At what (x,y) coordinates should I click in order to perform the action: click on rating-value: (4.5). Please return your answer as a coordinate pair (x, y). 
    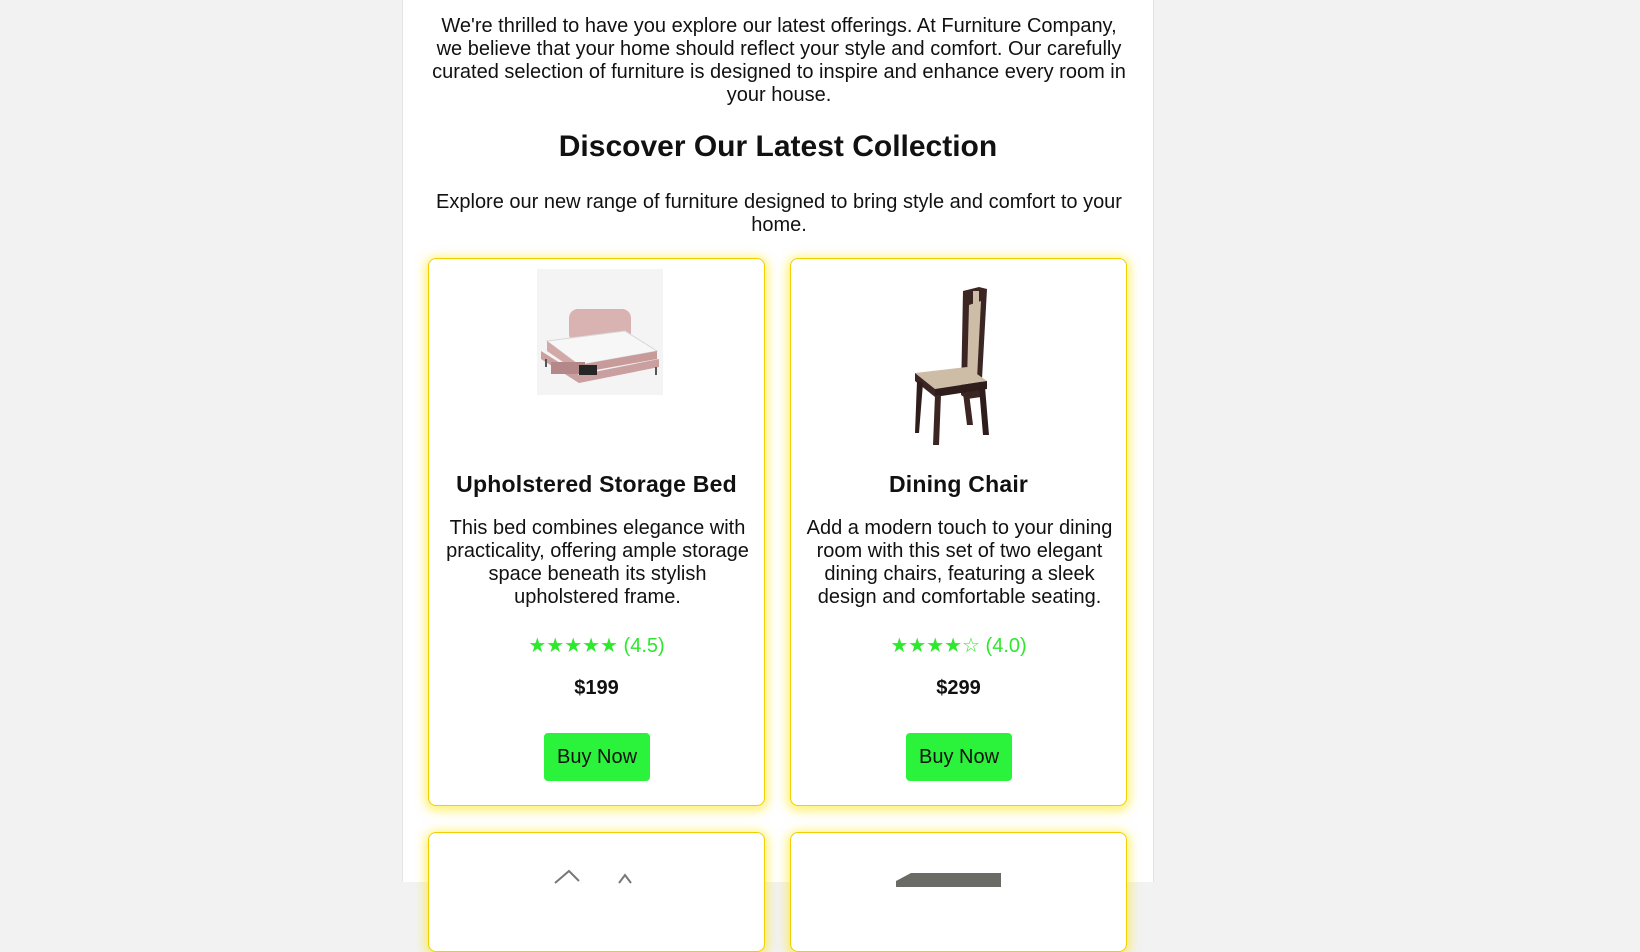
    Looking at the image, I should click on (644, 646).